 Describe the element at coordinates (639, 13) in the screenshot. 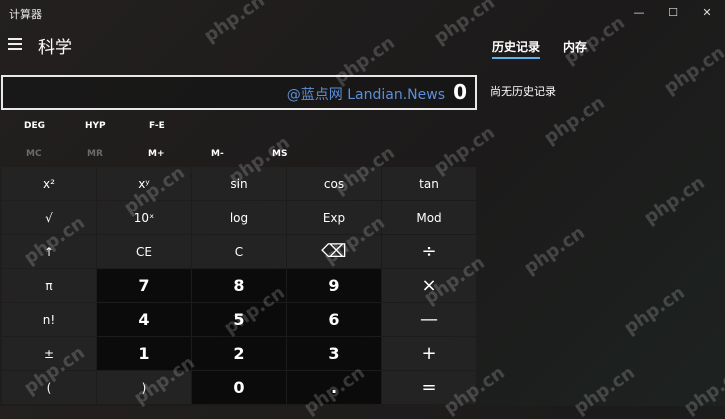

I see `minimize-button: —` at that location.